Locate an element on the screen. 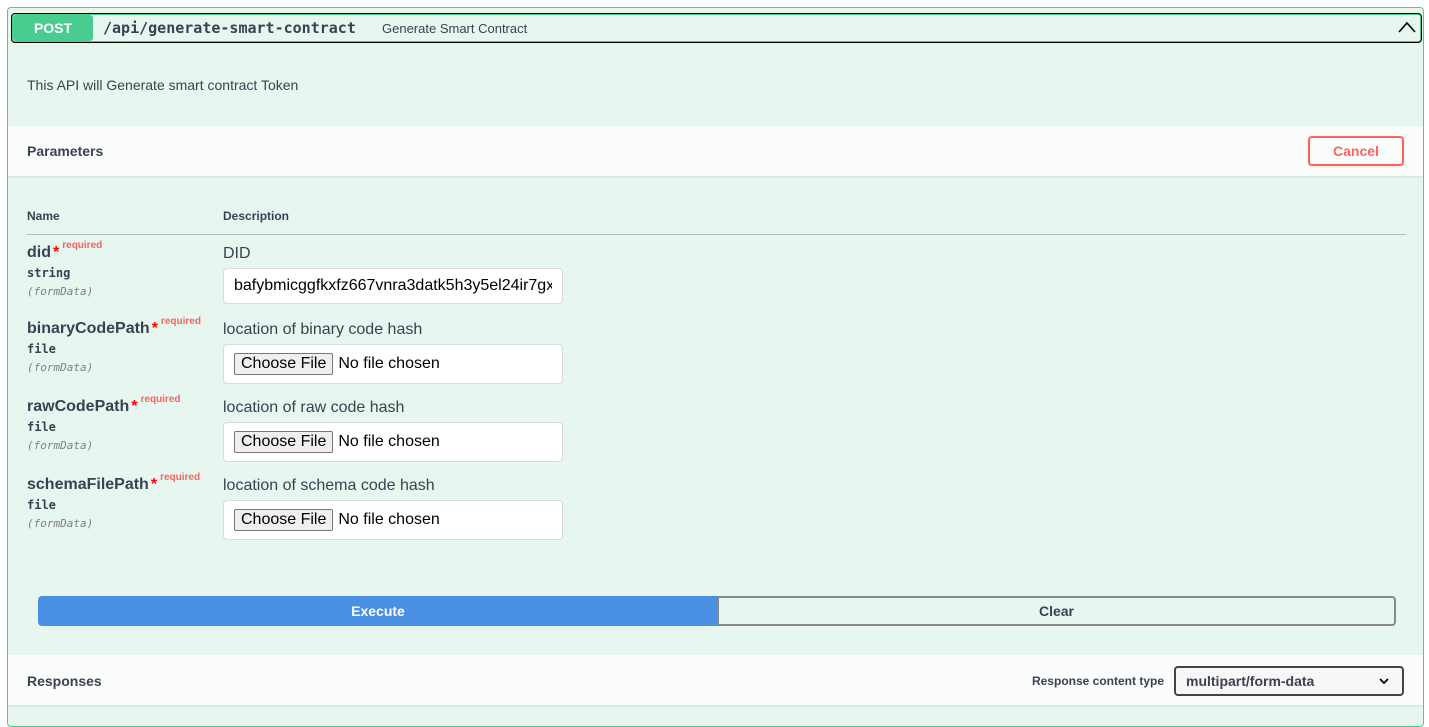  endpoint-path: /api/generate-smart-contract is located at coordinates (229, 28).